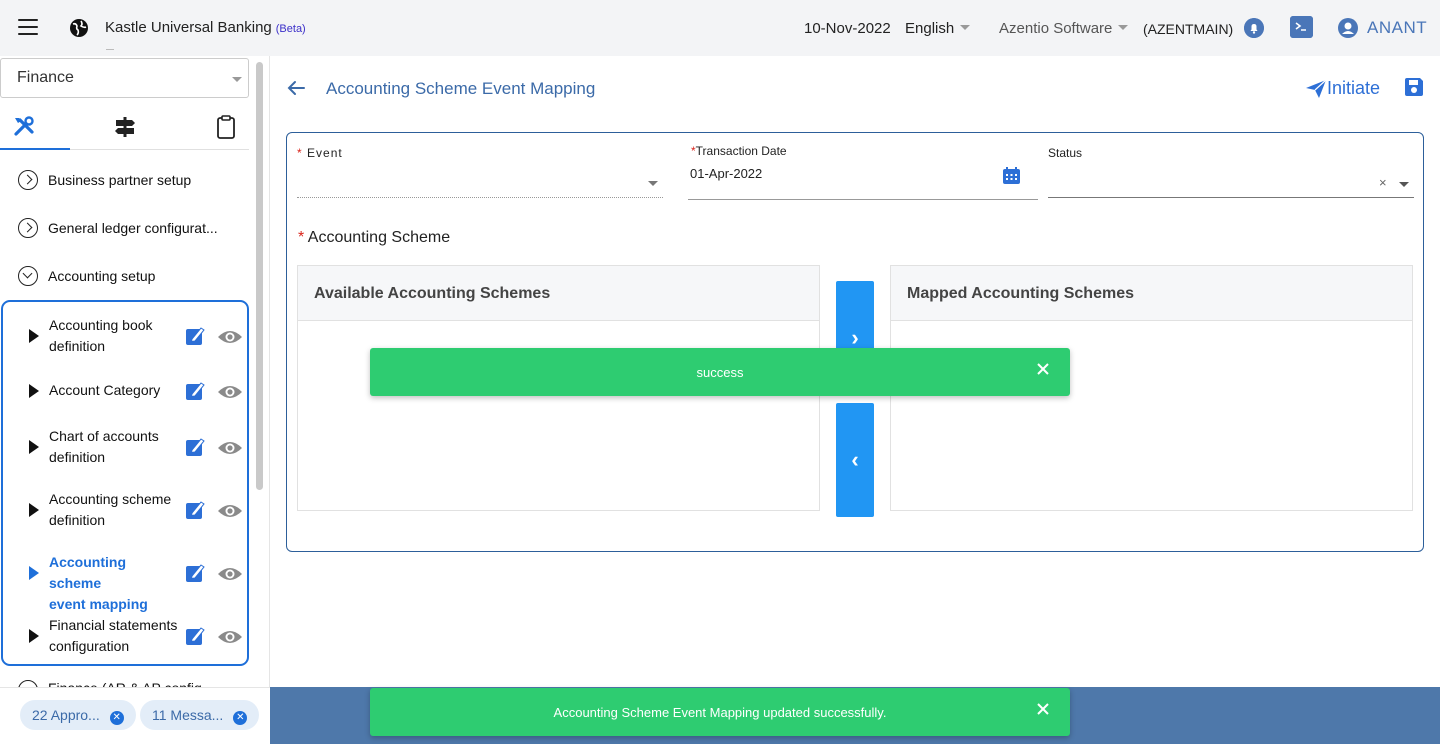 Image resolution: width=1440 pixels, height=744 pixels. I want to click on submenu-item-label: Accounting scheme event mapping, so click(98, 583).